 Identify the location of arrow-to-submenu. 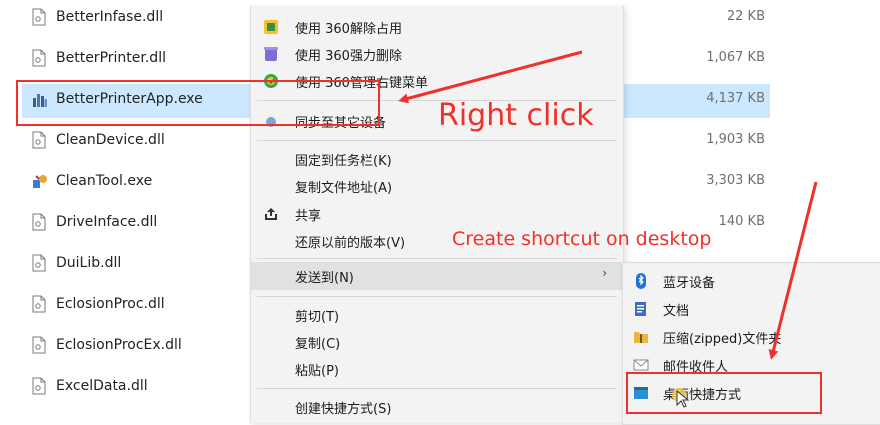
(793, 270).